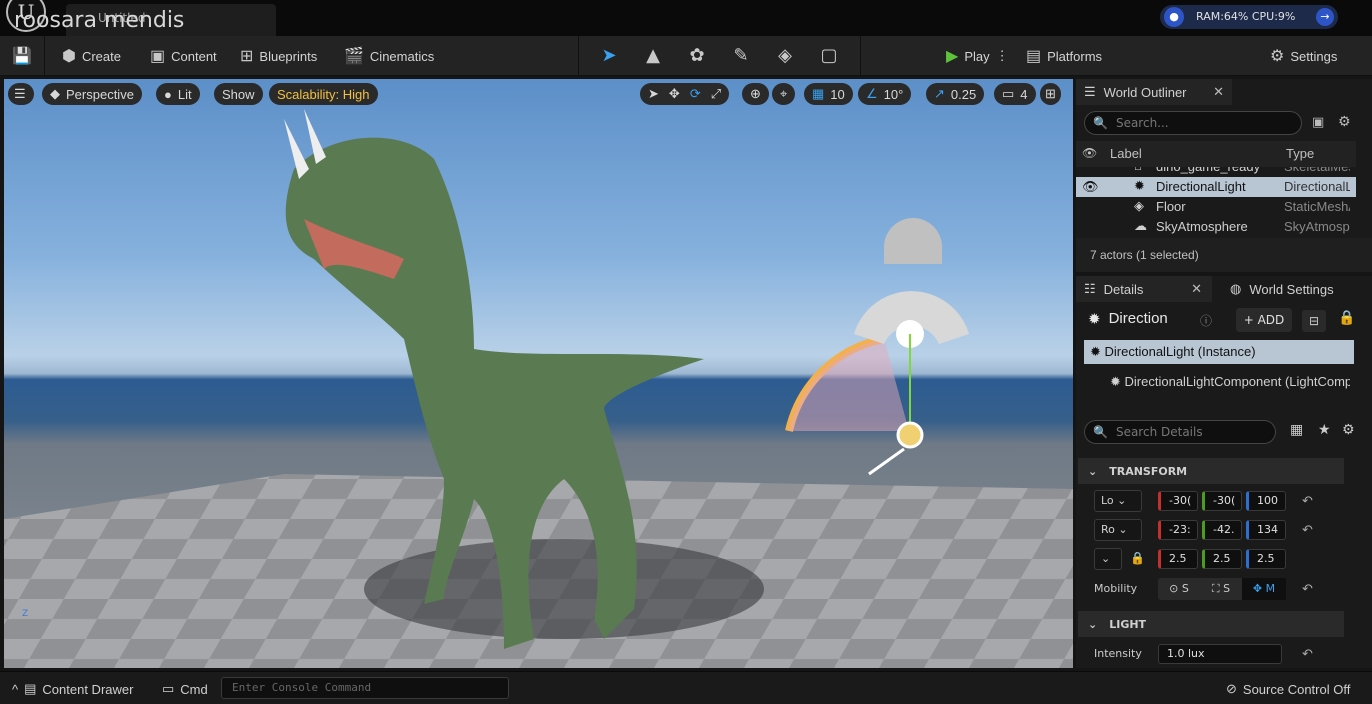 The image size is (1372, 704). What do you see at coordinates (1230, 382) in the screenshot?
I see `component-row: ✹ DirectionalLightComponent (LightComp` at bounding box center [1230, 382].